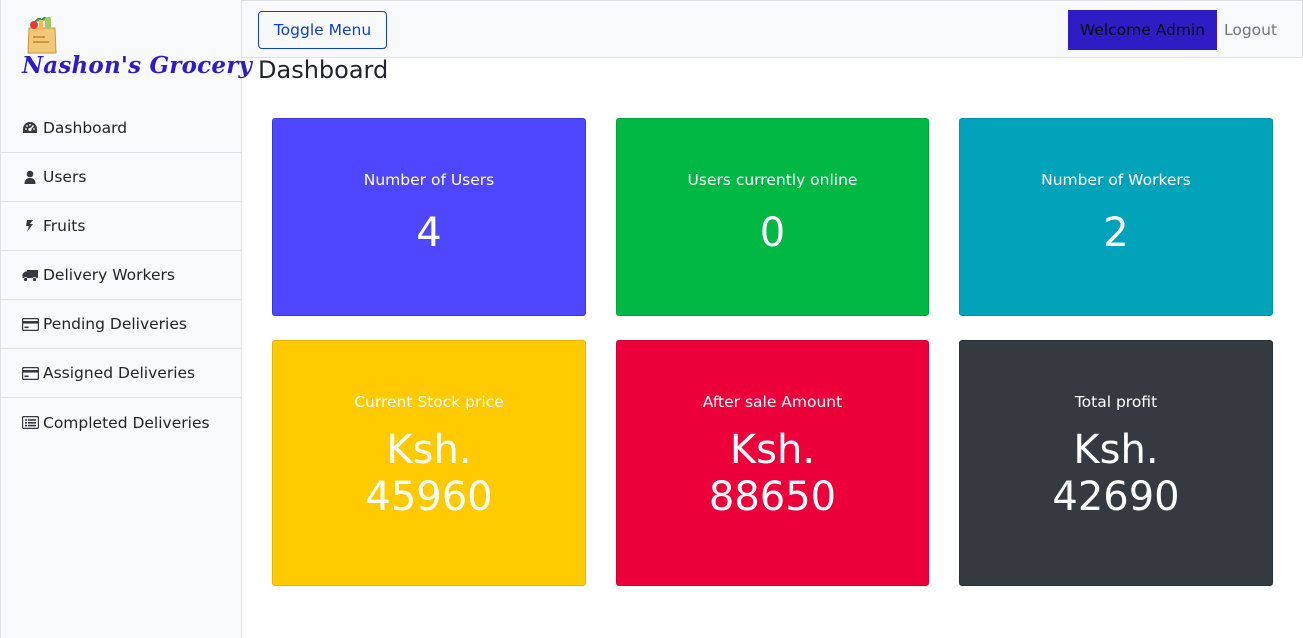 This screenshot has height=638, width=1303. I want to click on card-number-of-users: Number of Users 4, so click(429, 217).